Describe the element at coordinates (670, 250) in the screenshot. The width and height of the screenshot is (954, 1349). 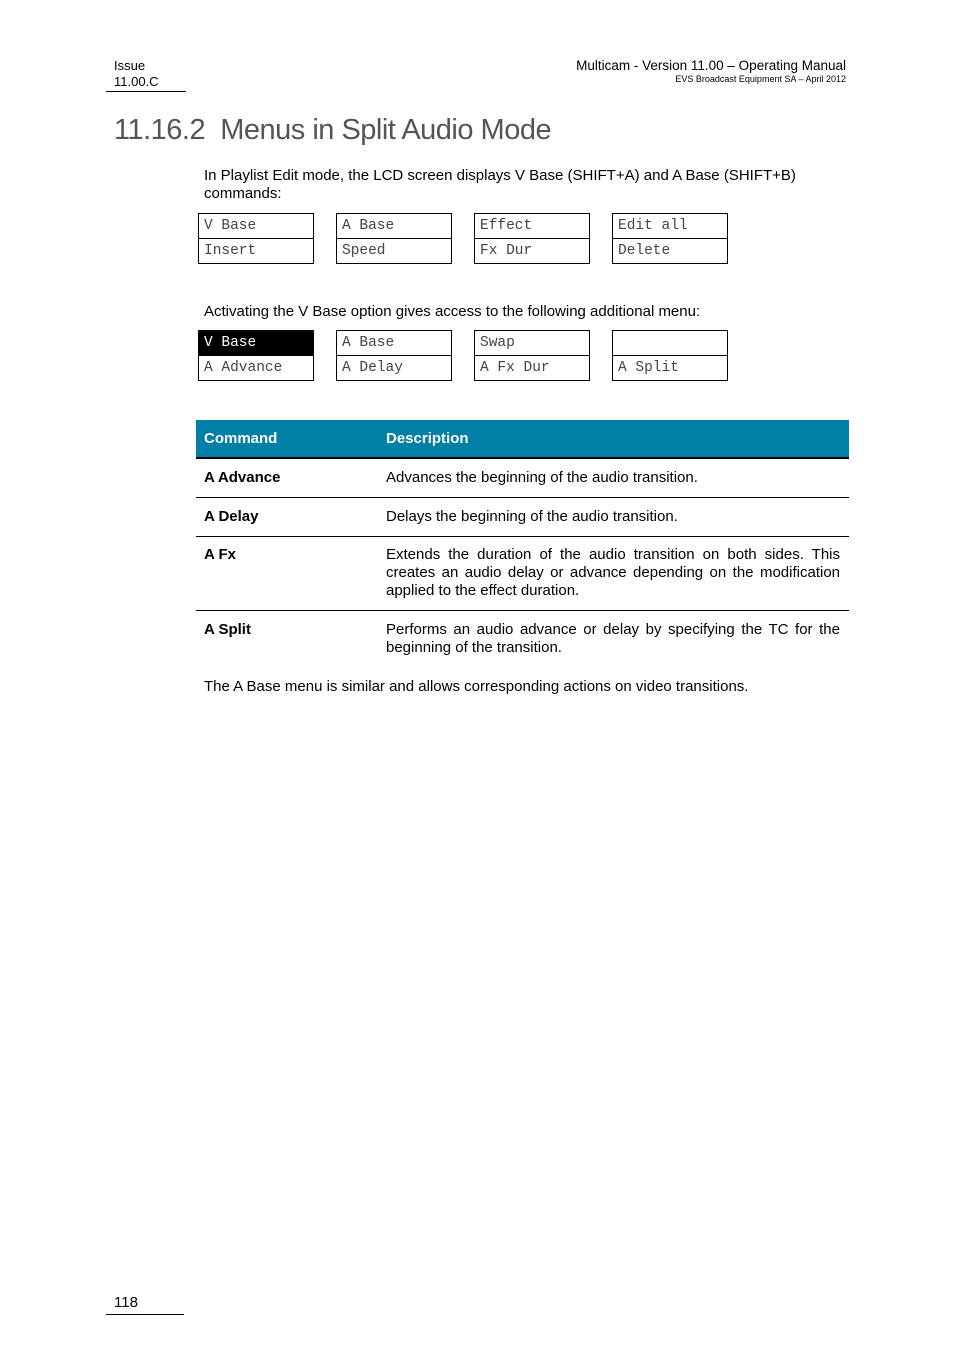
I see `lcd-cell-bottom: Delete` at that location.